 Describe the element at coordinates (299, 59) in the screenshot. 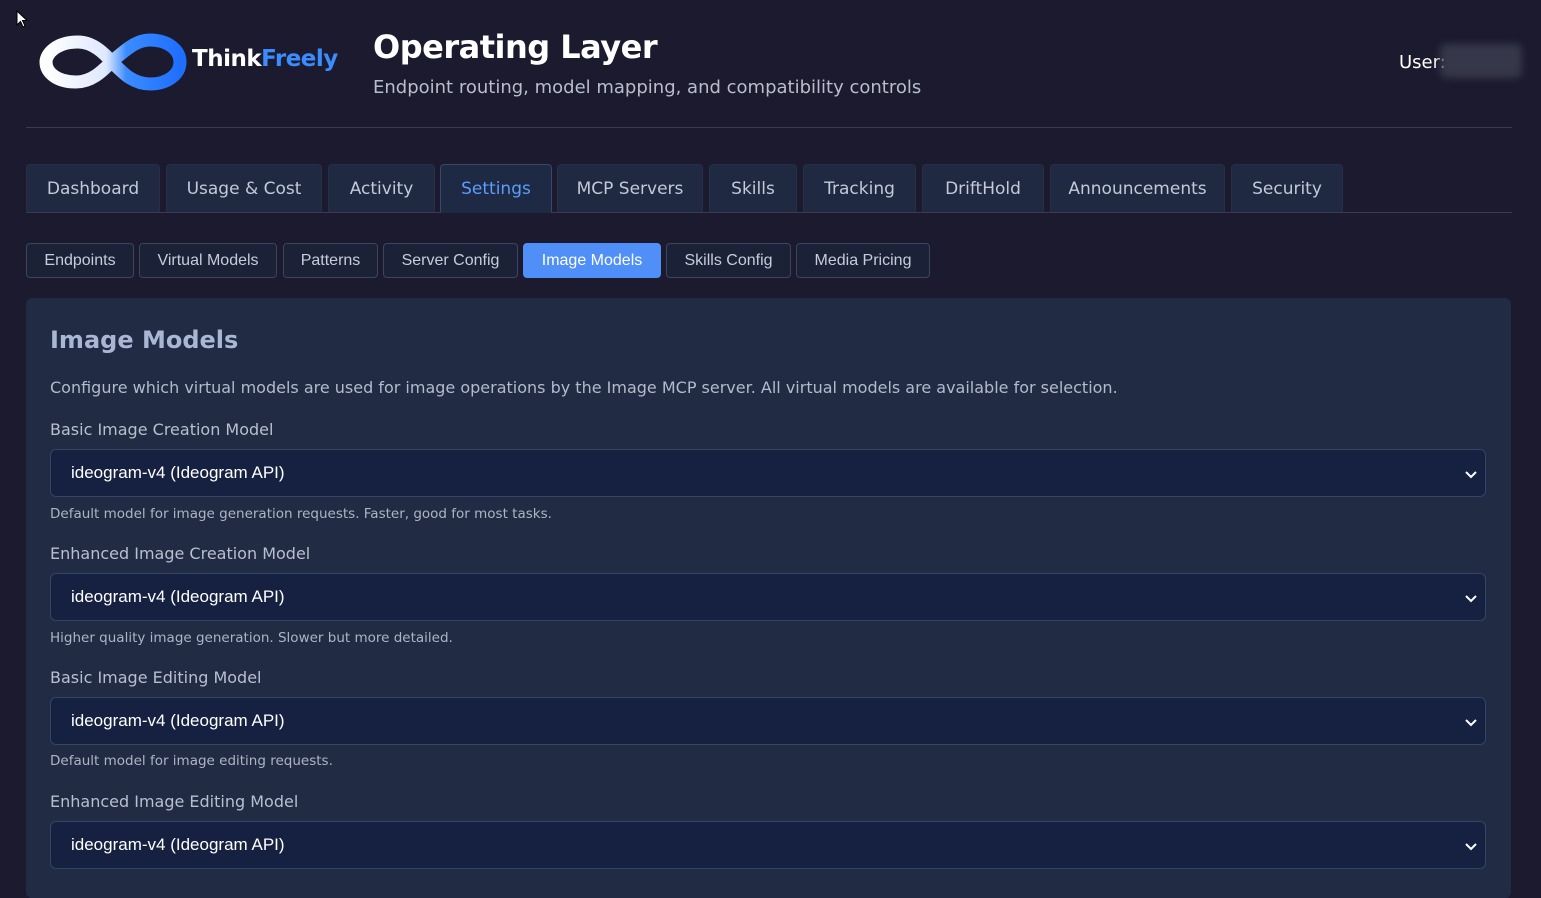

I see `brand-freely: Freely` at that location.